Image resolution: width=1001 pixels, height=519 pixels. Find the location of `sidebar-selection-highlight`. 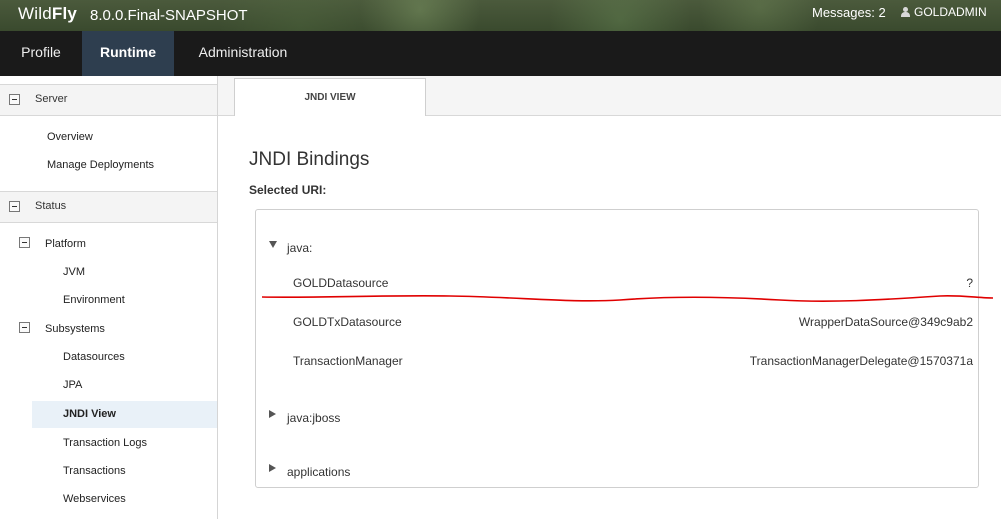

sidebar-selection-highlight is located at coordinates (124, 414).